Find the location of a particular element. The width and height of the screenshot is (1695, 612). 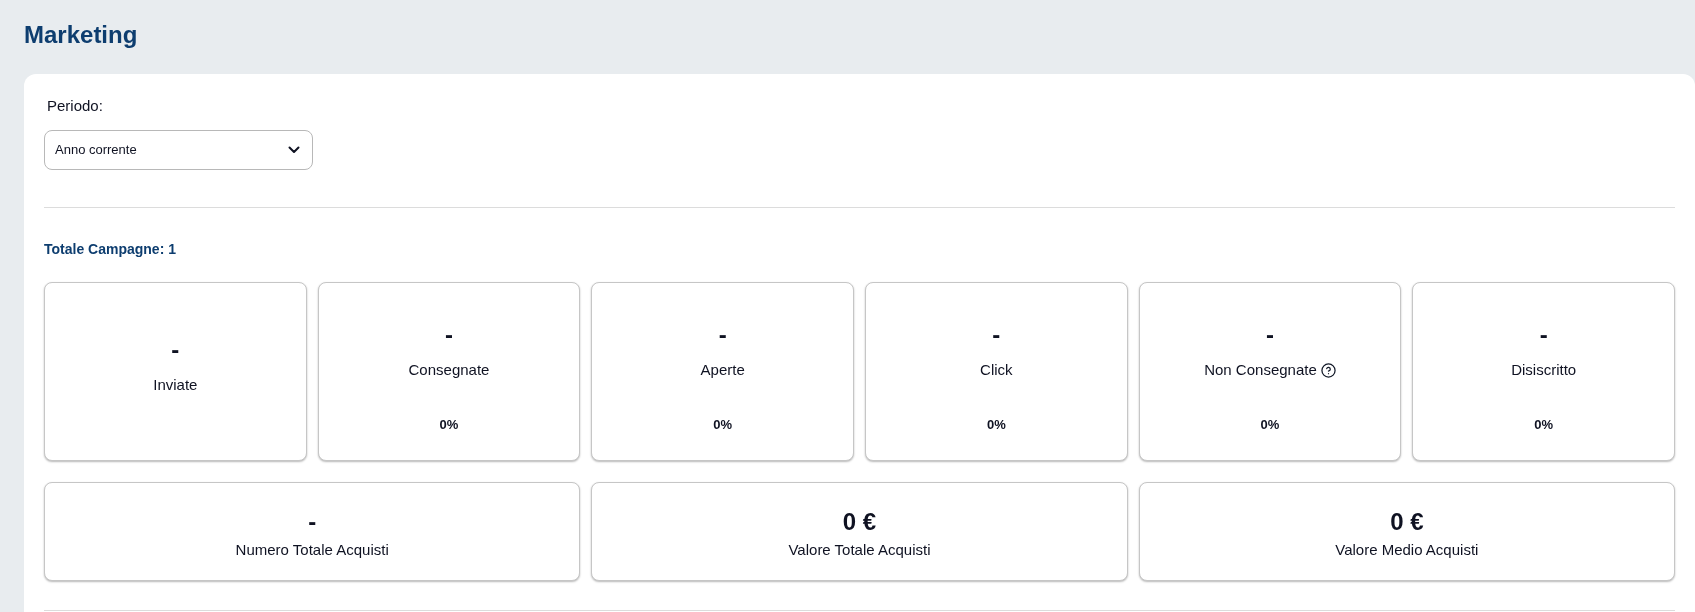

purchase-label: Valore Medio Acquisti is located at coordinates (1407, 550).